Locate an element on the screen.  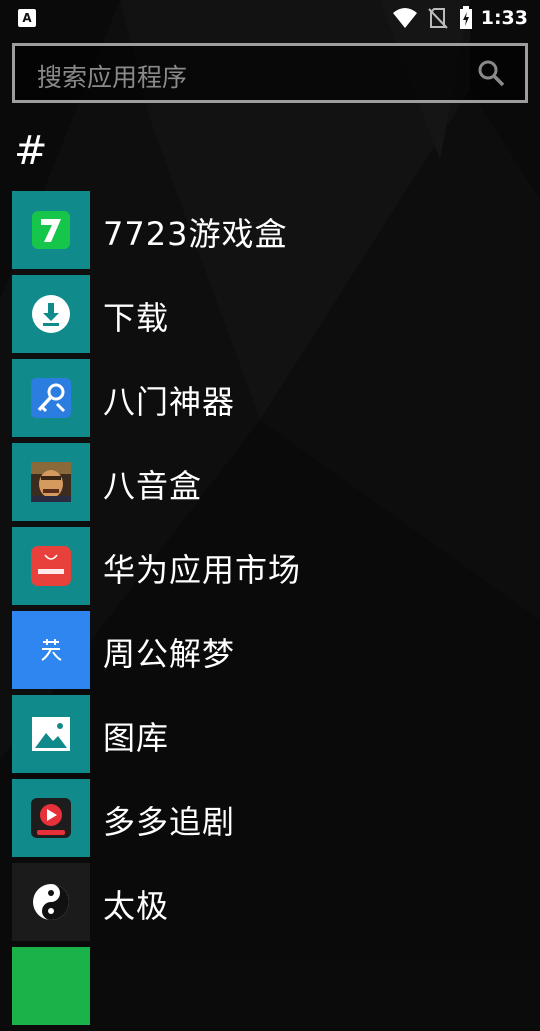
key-search-icon is located at coordinates (51, 398).